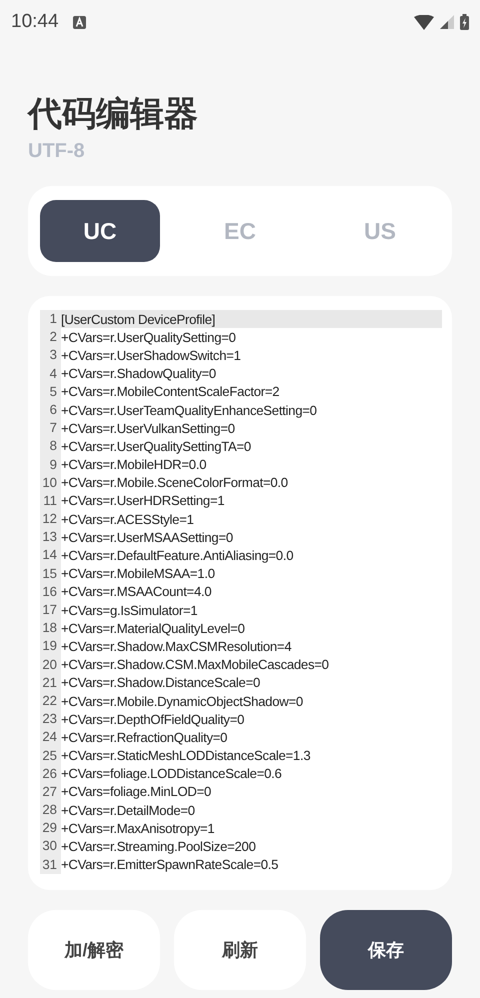  Describe the element at coordinates (464, 22) in the screenshot. I see `battery-icon` at that location.